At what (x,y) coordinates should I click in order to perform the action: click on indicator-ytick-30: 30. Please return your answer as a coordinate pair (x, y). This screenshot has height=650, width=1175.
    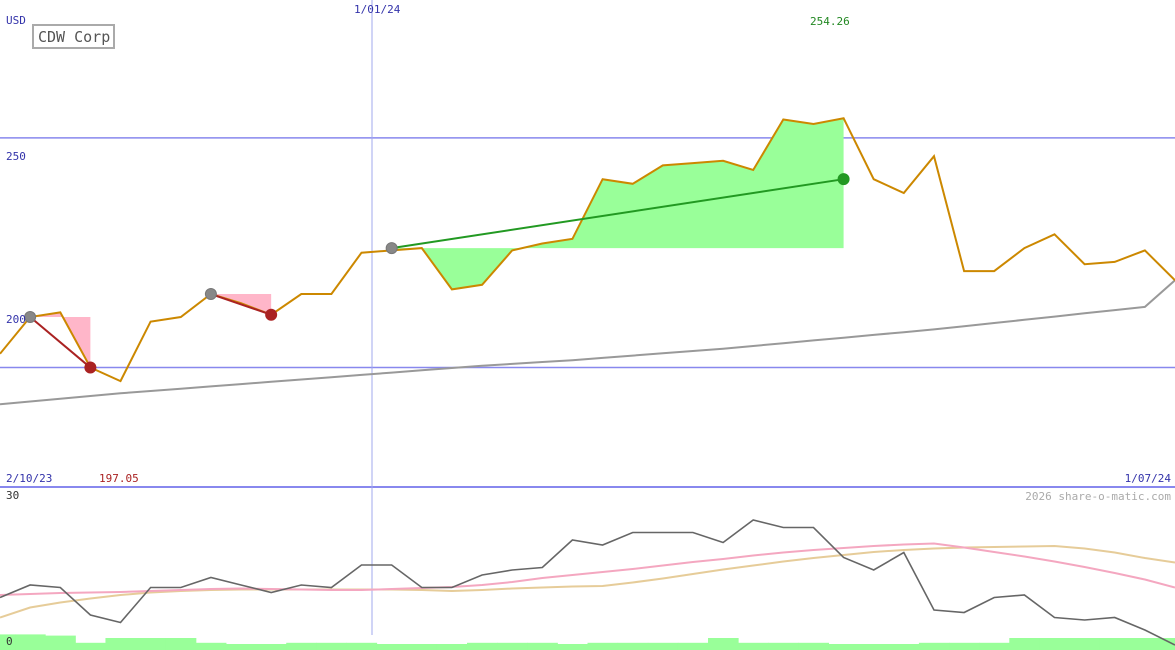
    Looking at the image, I should click on (12, 495).